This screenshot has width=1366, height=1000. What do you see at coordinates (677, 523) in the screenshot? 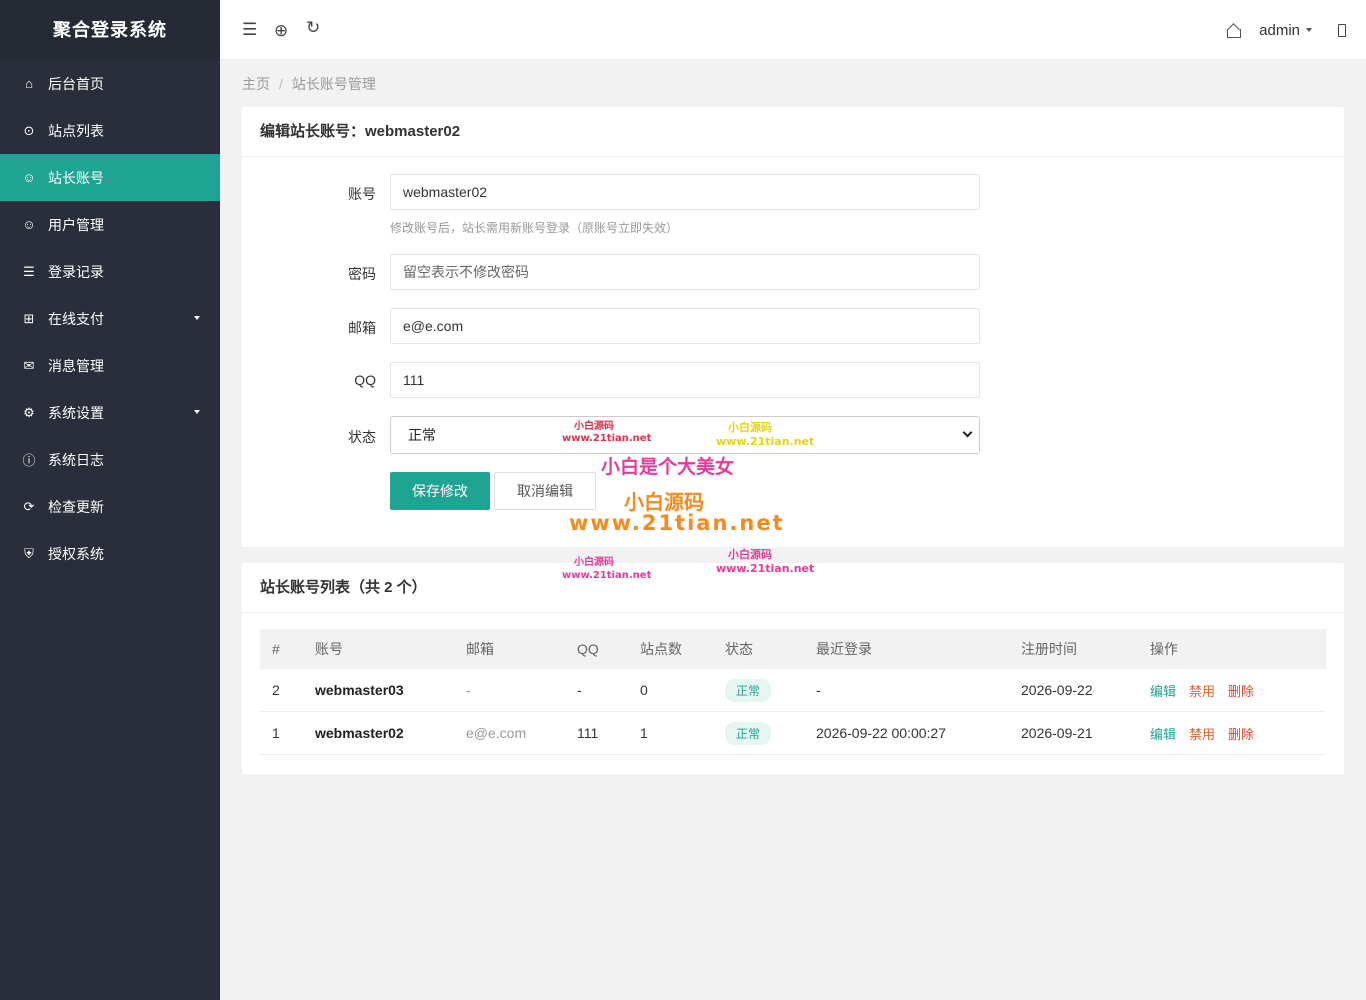
I see `watermark: www.21tian.net` at bounding box center [677, 523].